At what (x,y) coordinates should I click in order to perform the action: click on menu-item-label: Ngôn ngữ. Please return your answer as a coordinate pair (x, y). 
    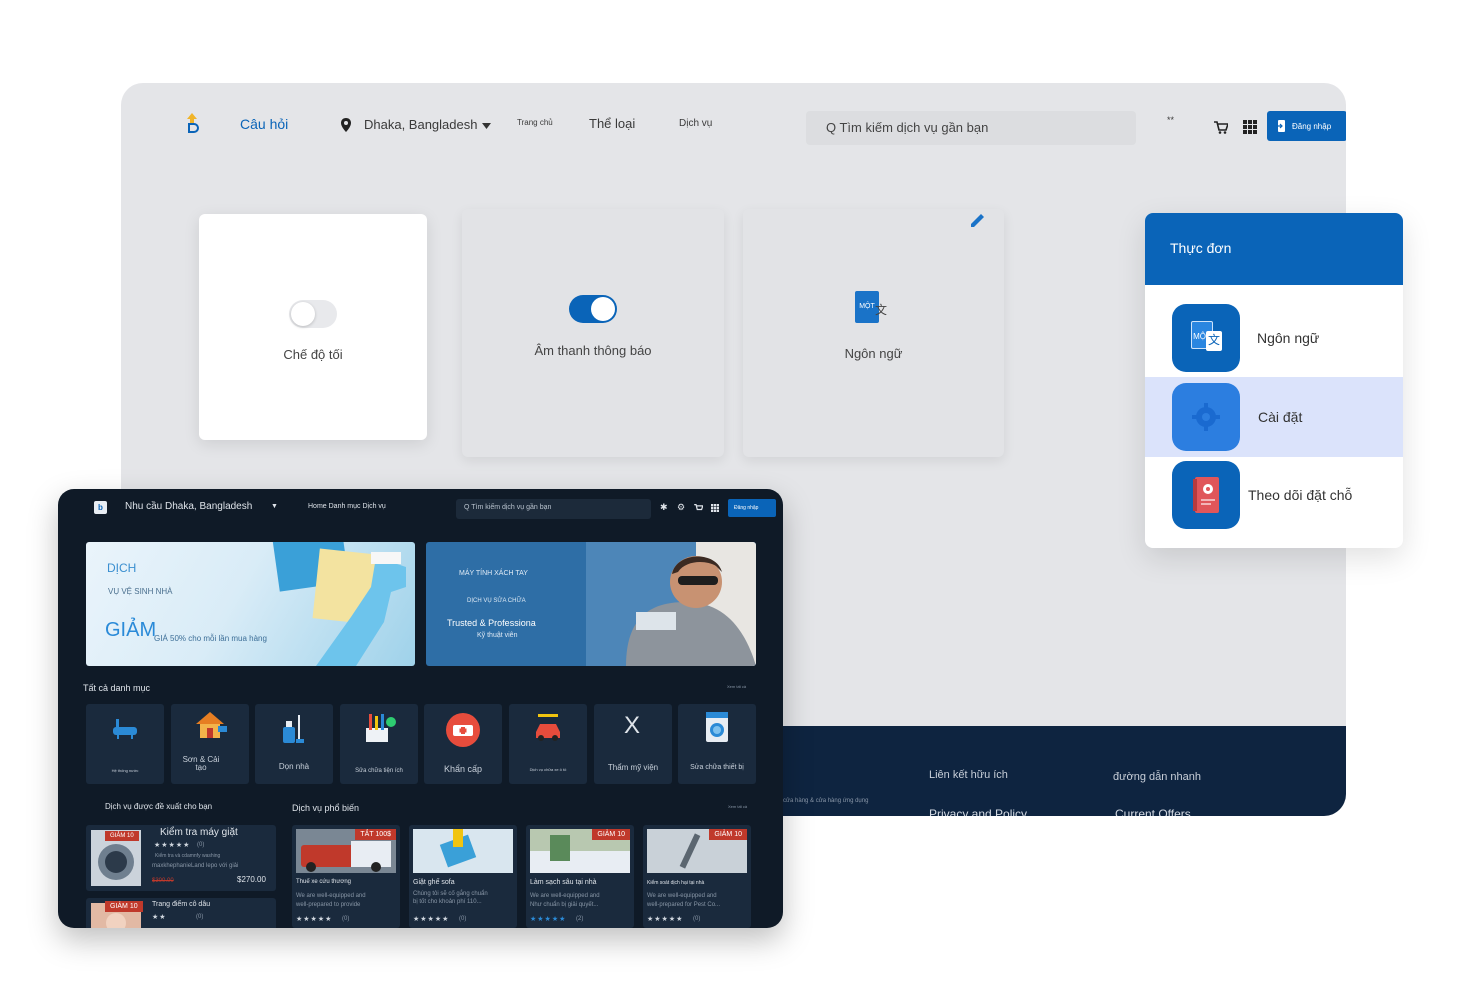
    Looking at the image, I should click on (1288, 338).